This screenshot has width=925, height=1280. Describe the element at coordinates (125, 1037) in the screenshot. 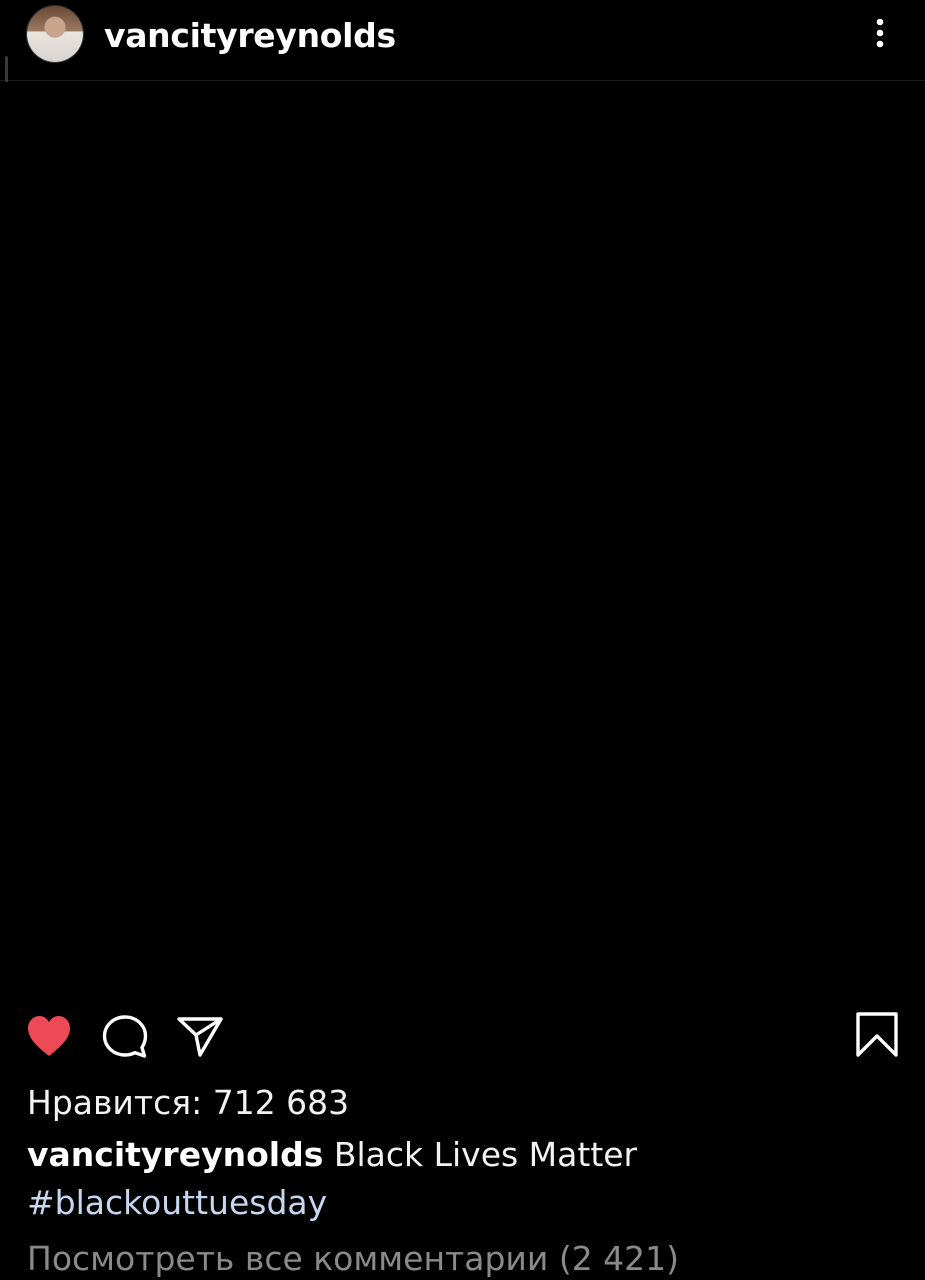

I see `comment-icon` at that location.